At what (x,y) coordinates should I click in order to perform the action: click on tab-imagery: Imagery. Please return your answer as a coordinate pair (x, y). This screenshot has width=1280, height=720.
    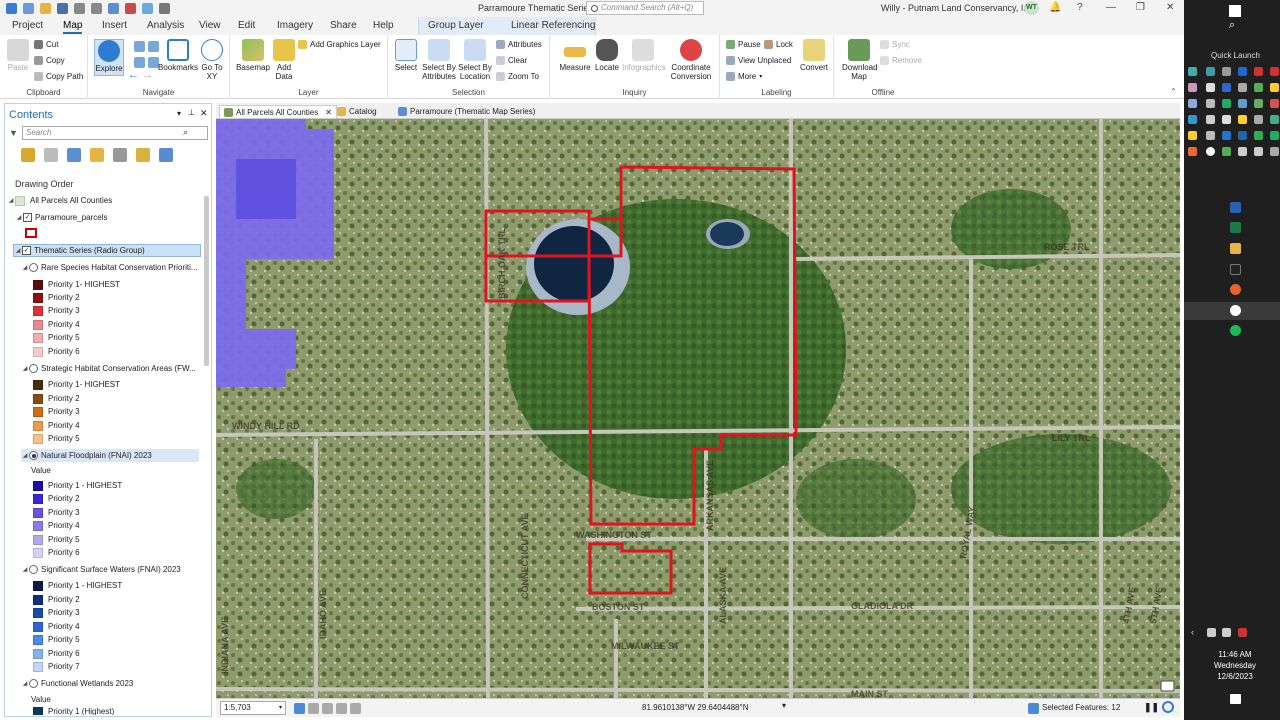
    Looking at the image, I should click on (295, 25).